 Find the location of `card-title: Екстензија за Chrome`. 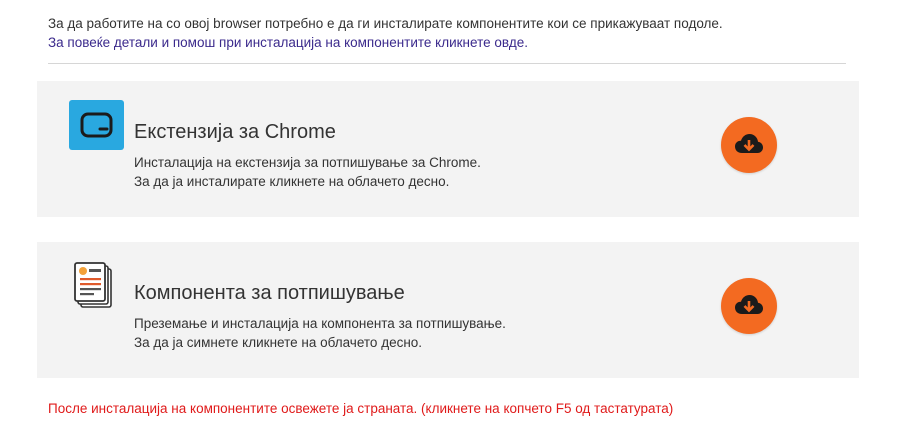

card-title: Екстензија за Chrome is located at coordinates (235, 132).